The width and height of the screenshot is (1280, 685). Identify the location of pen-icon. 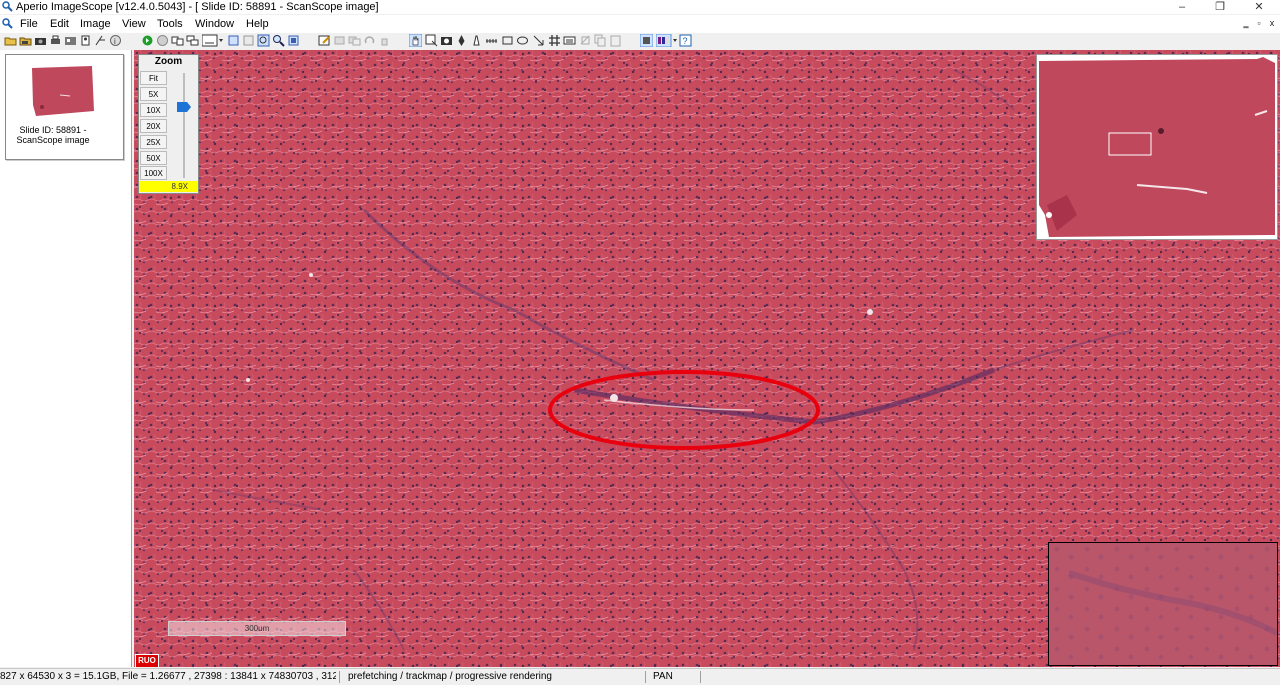
(461, 40).